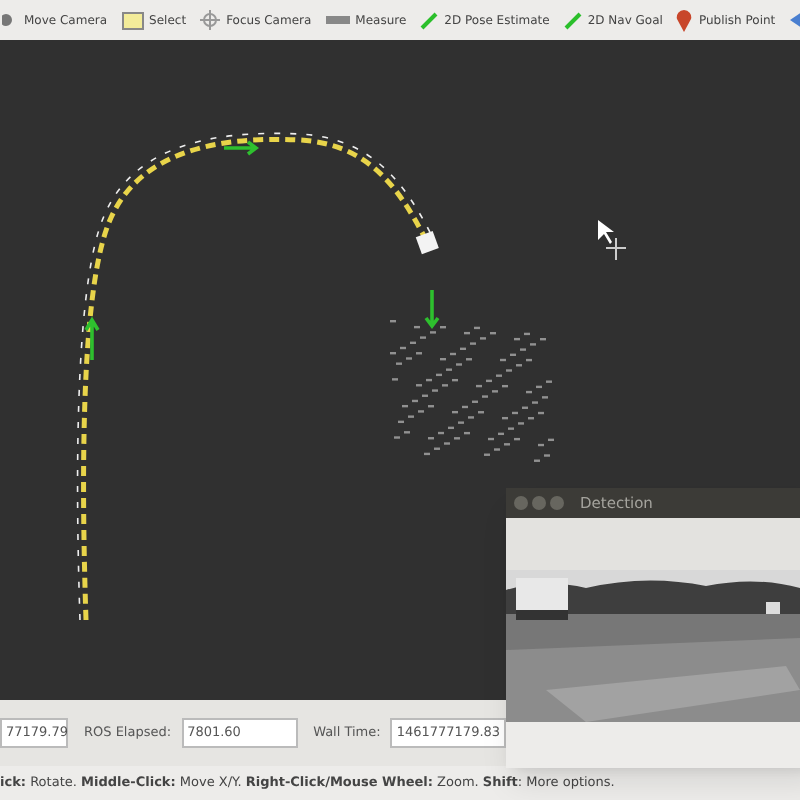 Image resolution: width=800 pixels, height=800 pixels. Describe the element at coordinates (10, 20) in the screenshot. I see `camera-move-icon` at that location.